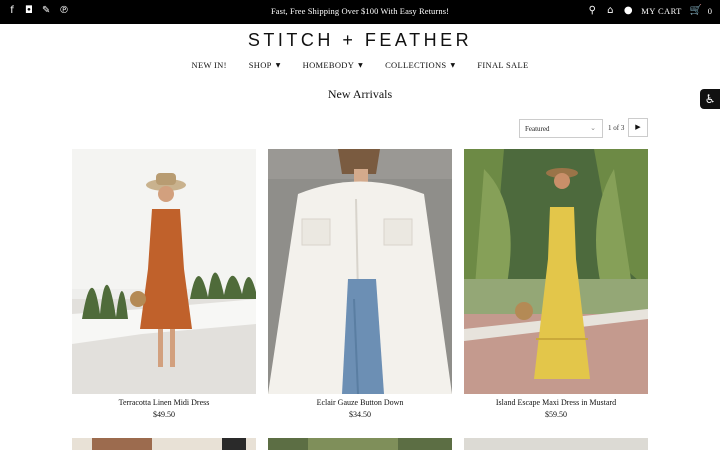 The width and height of the screenshot is (720, 450). What do you see at coordinates (593, 128) in the screenshot?
I see `chevron-down-icon: ⌄` at bounding box center [593, 128].